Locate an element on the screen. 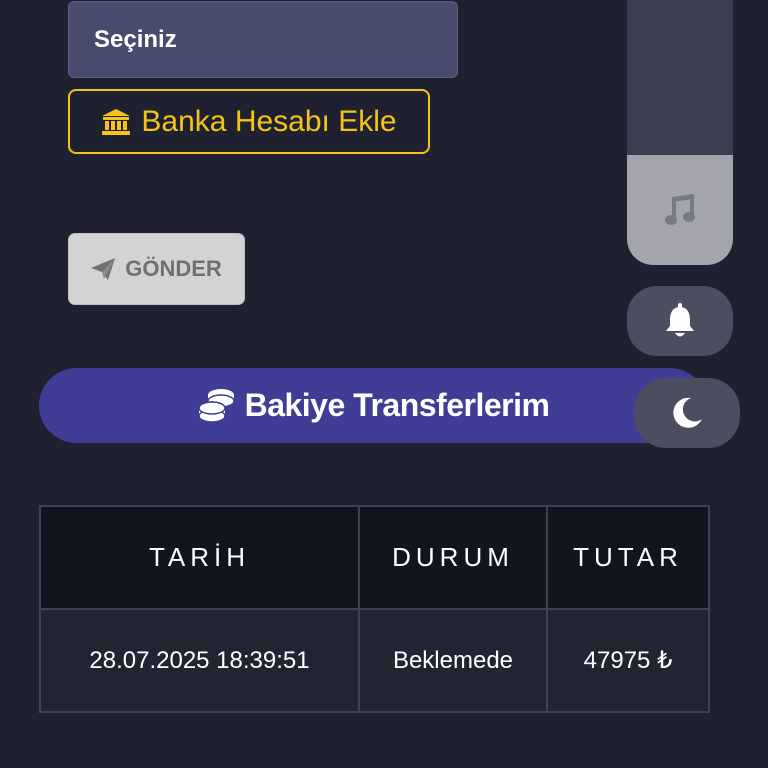 This screenshot has width=768, height=768. column-header-status: DURUM is located at coordinates (453, 557).